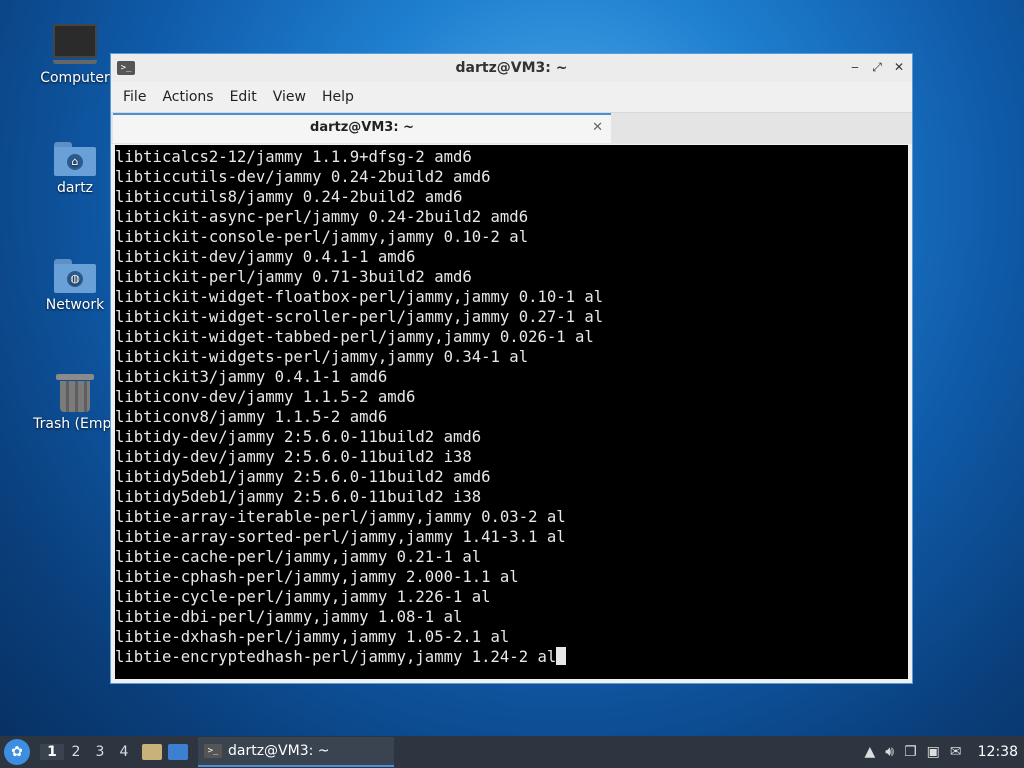 The height and width of the screenshot is (768, 1024). Describe the element at coordinates (303, 177) in the screenshot. I see `terminal-line: libticcutils-dev/jammy 0.24-2build2 amd6` at that location.